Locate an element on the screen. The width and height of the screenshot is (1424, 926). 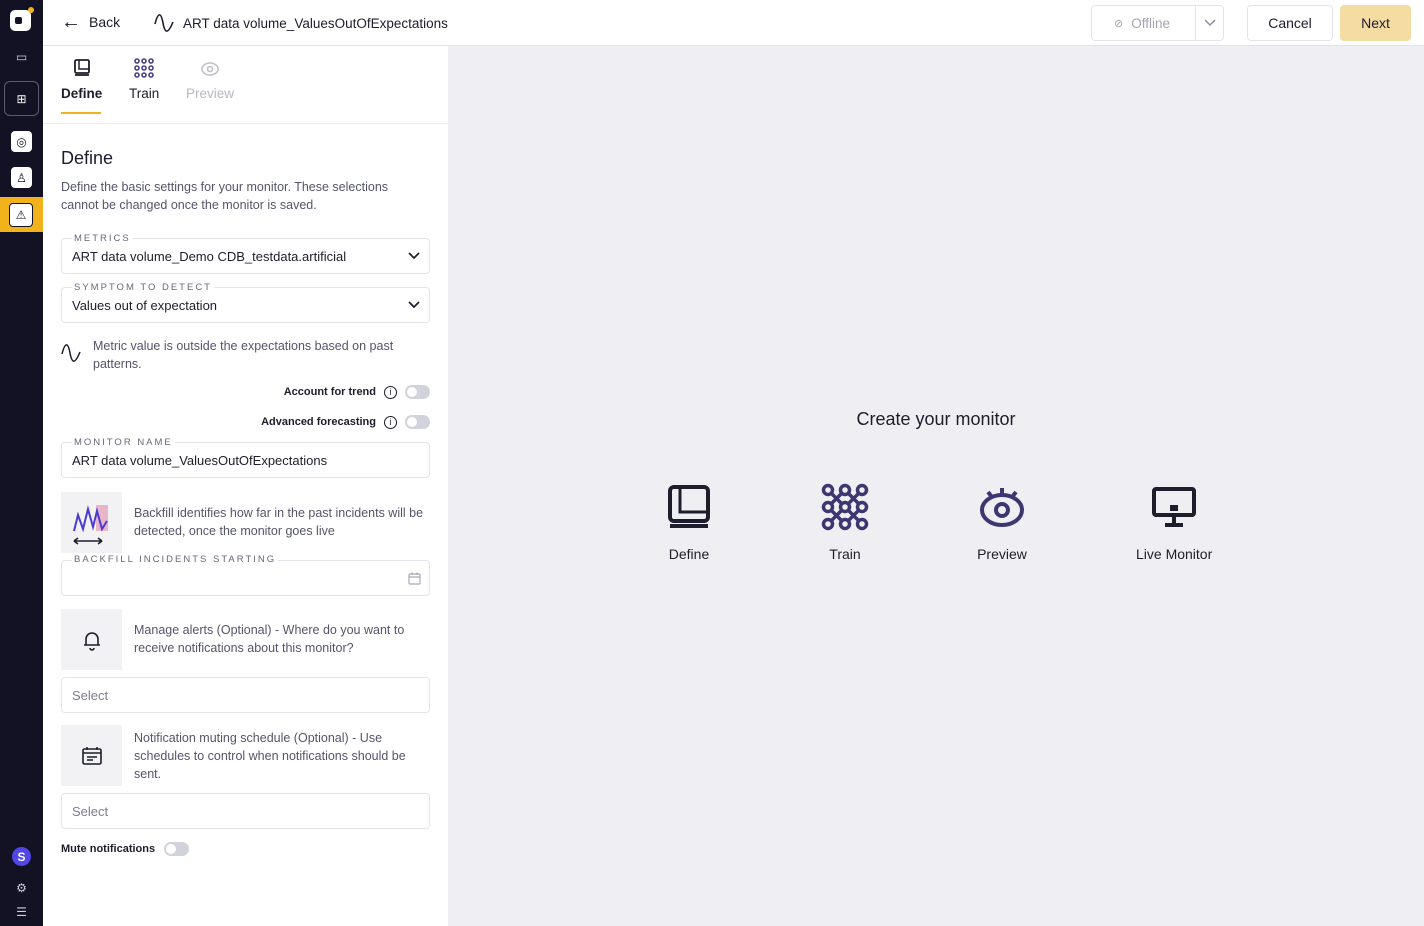
step-live-monitor: Live Monitor is located at coordinates (1174, 522).